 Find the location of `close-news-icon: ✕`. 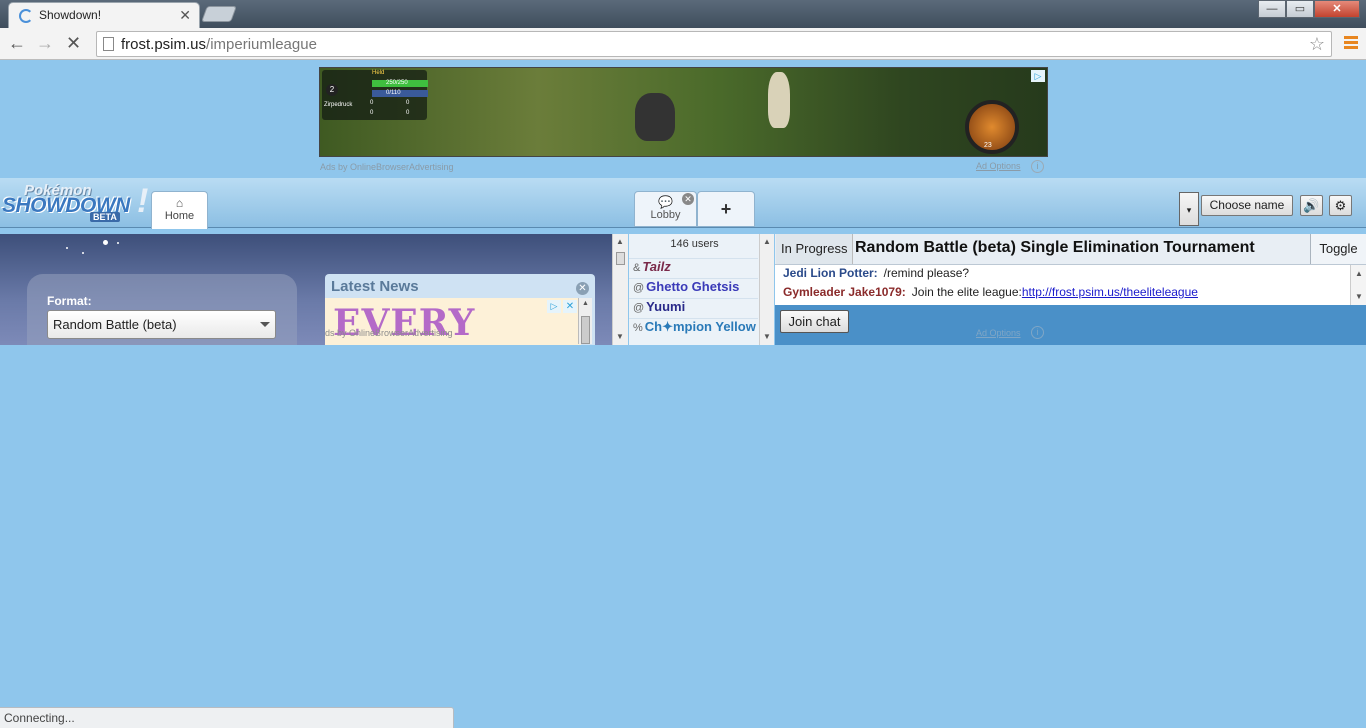

close-news-icon: ✕ is located at coordinates (582, 288).